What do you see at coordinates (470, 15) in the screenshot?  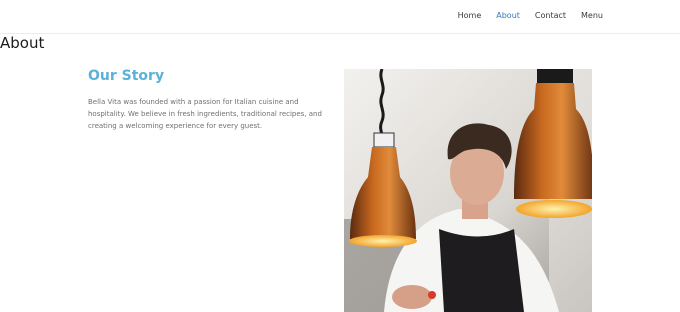 I see `nav-link-home: Home` at bounding box center [470, 15].